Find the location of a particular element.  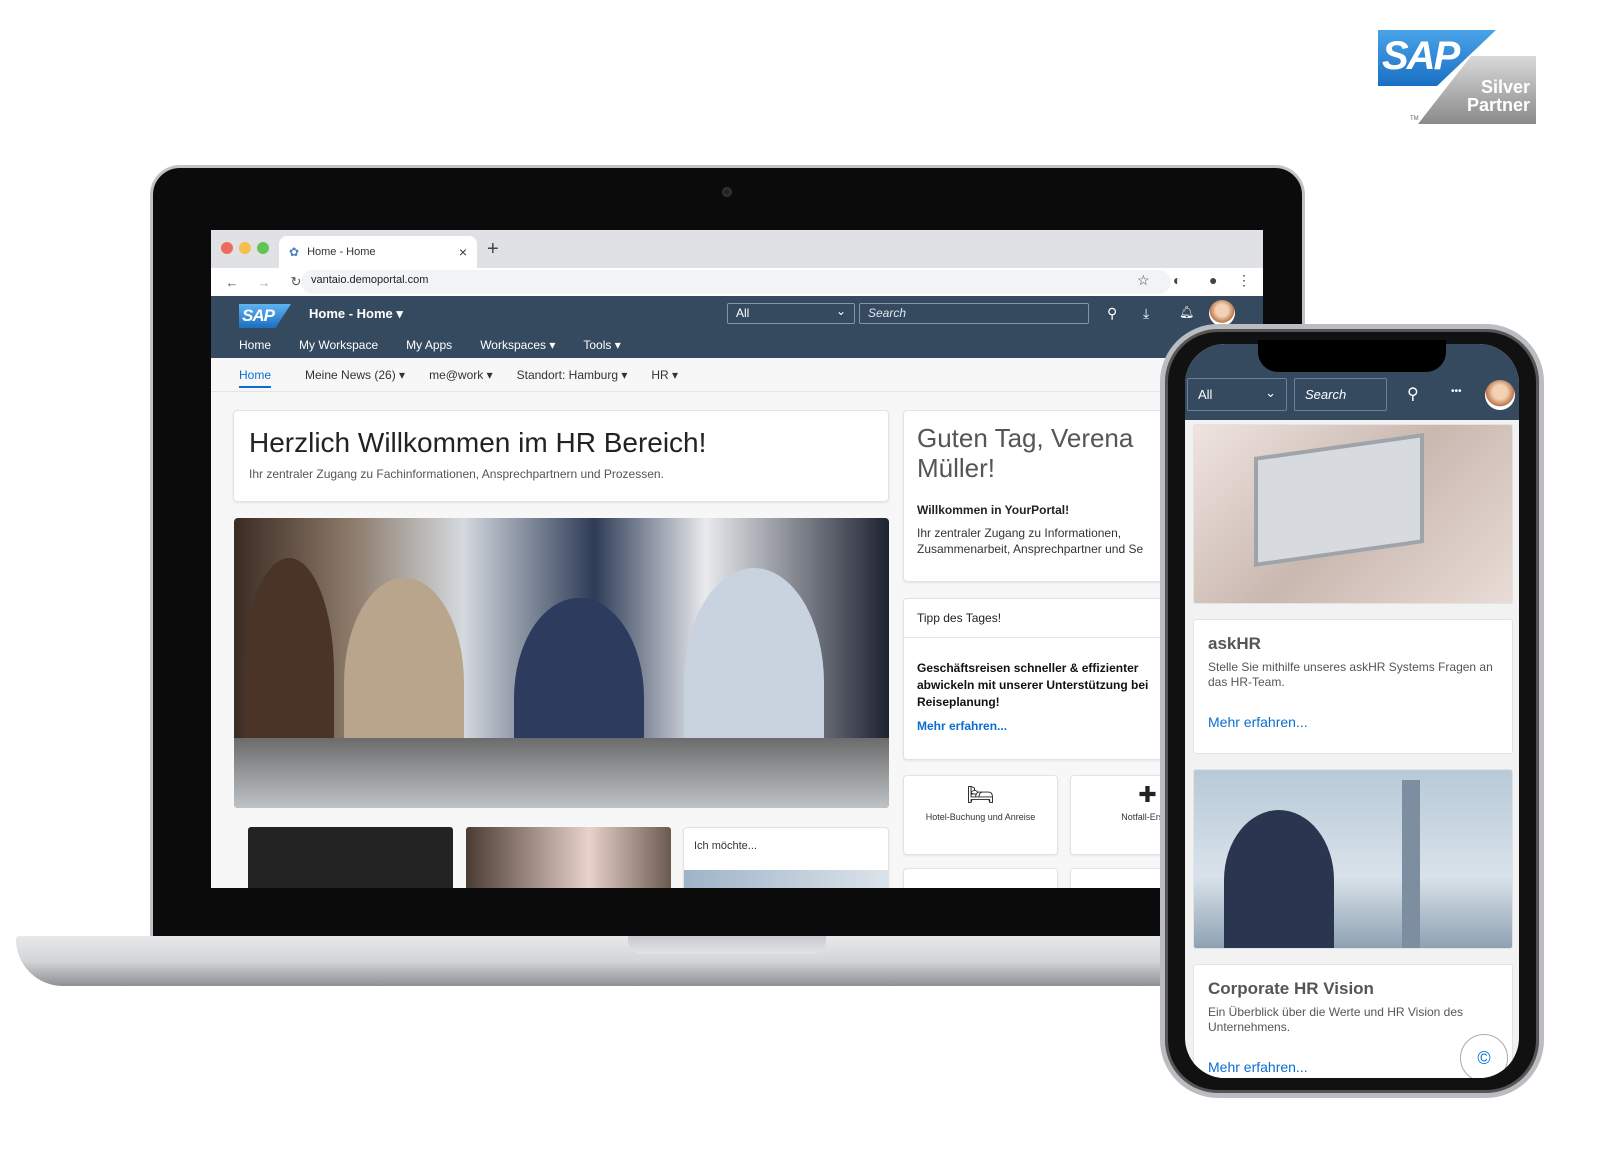

badge-partner-text: Silver Partner is located at coordinates (1498, 96).